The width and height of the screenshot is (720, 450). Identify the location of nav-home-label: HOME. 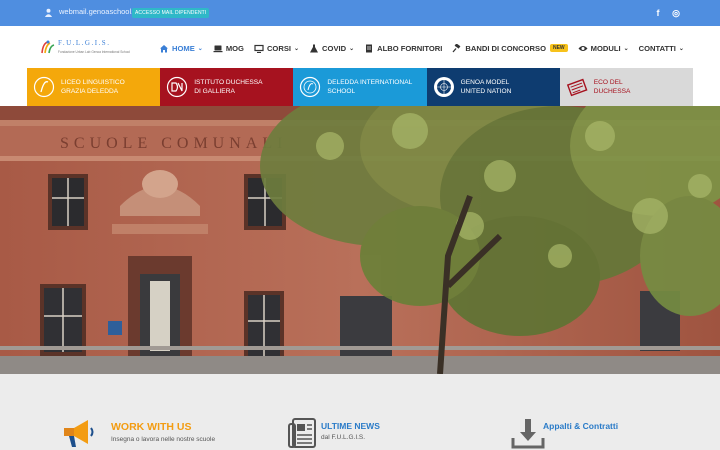
(183, 48).